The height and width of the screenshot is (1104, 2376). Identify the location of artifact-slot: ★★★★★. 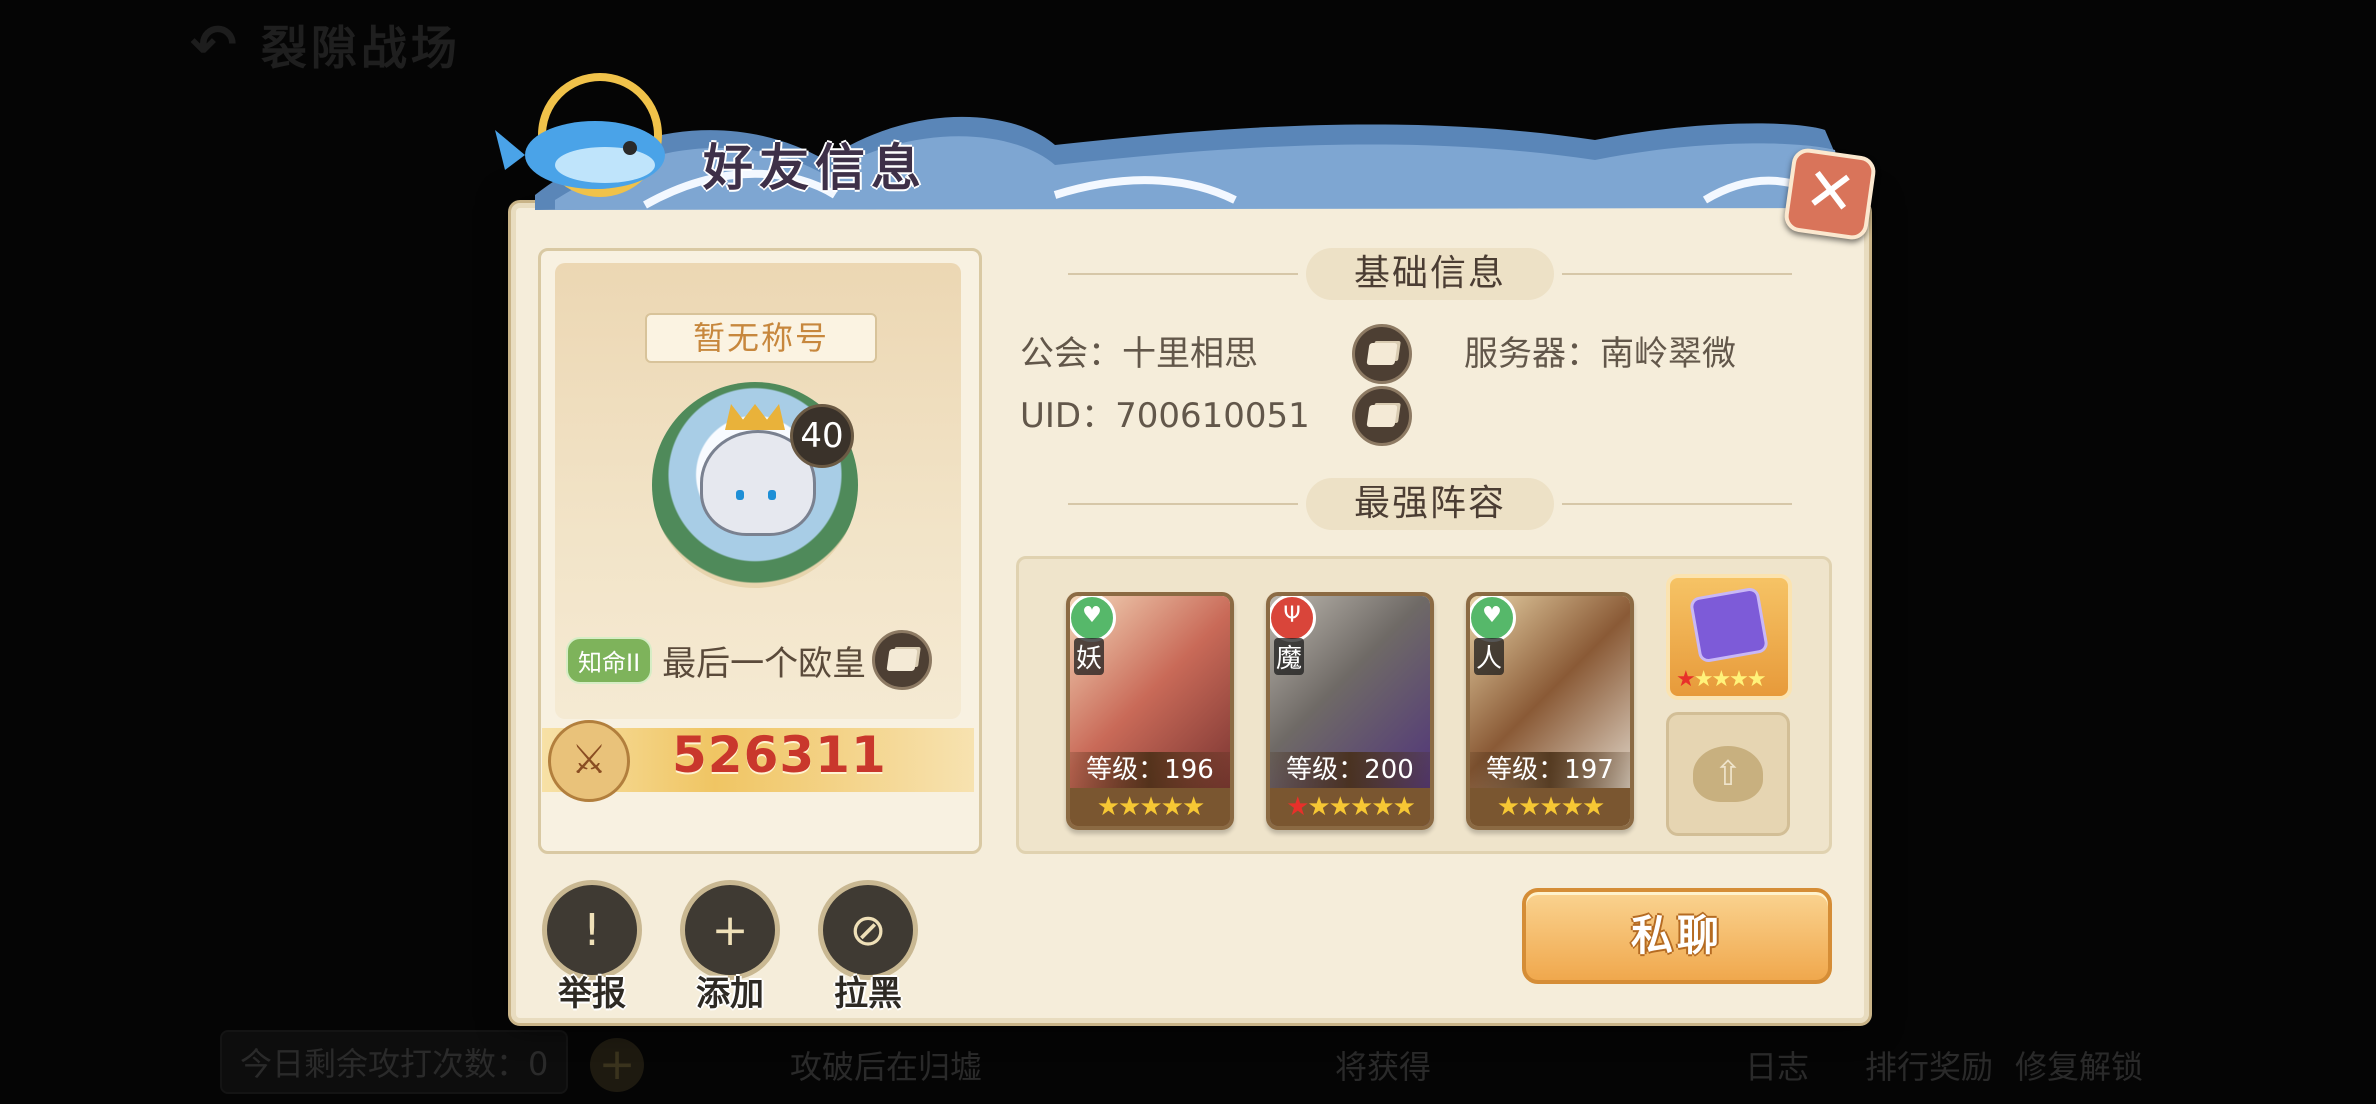
(1729, 637).